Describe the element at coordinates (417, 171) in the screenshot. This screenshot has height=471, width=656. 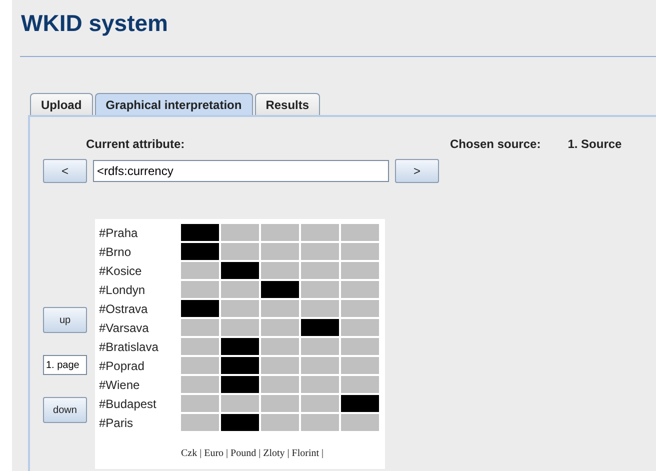
I see `next-button: >` at that location.